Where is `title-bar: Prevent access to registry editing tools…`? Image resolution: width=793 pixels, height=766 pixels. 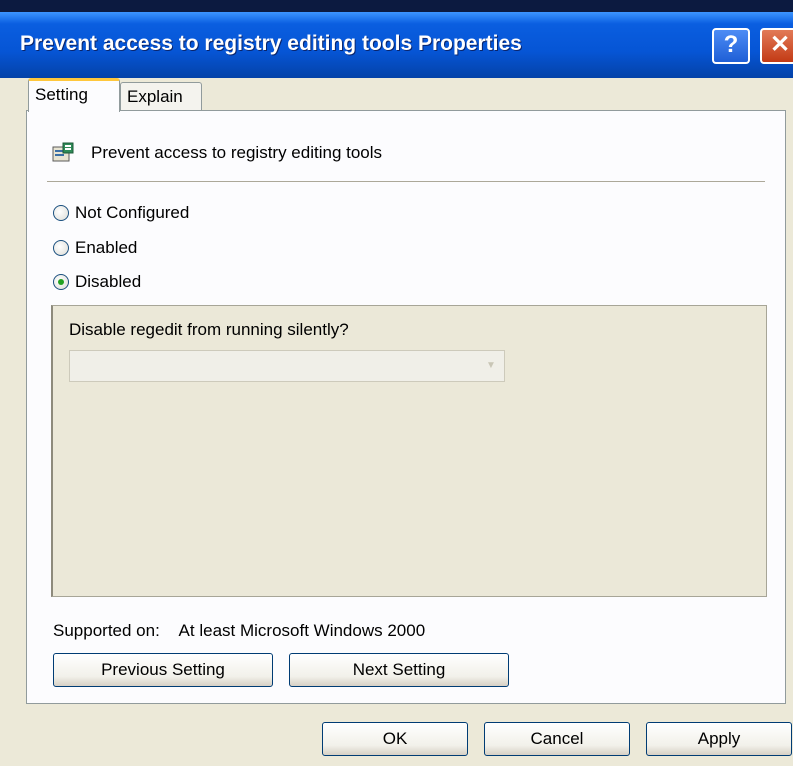
title-bar: Prevent access to registry editing tools… is located at coordinates (396, 45).